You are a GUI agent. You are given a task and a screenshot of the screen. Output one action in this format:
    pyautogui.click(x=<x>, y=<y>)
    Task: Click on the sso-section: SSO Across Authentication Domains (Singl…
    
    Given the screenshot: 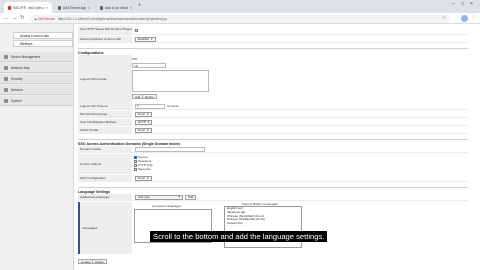 What is the action you would take?
    pyautogui.click(x=273, y=142)
    